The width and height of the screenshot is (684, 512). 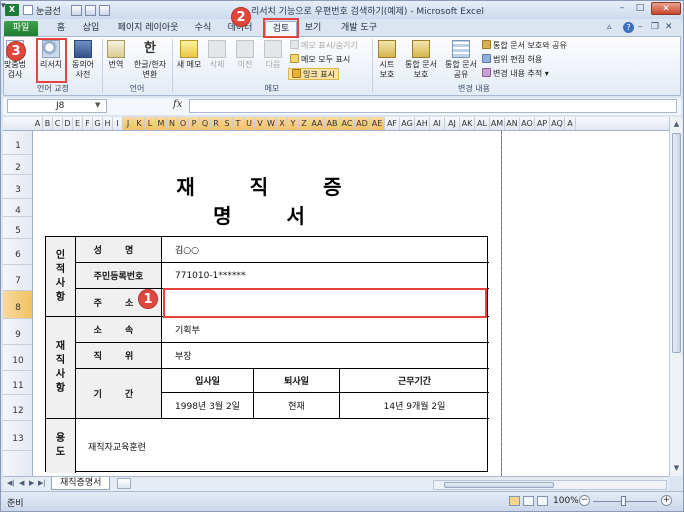 What do you see at coordinates (17, 187) in the screenshot?
I see `row-header-3: 3` at bounding box center [17, 187].